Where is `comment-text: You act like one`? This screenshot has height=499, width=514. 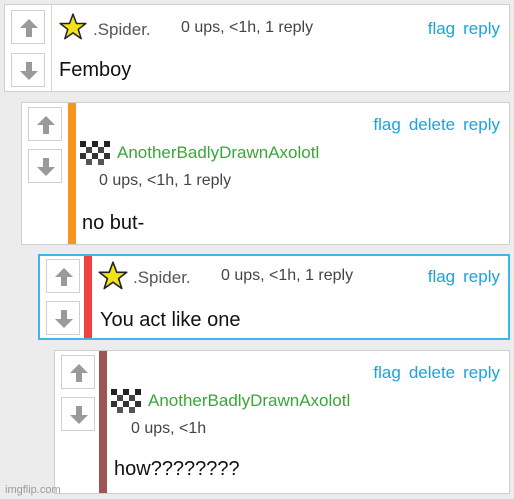
comment-text: You act like one is located at coordinates (170, 320).